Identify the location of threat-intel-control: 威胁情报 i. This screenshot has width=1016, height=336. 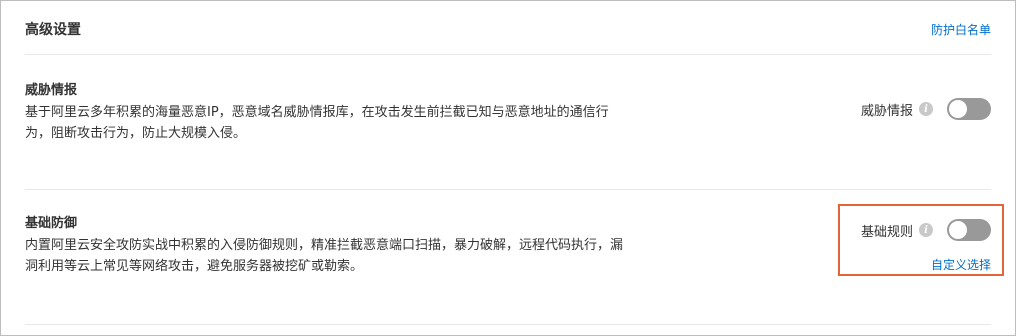
(926, 109).